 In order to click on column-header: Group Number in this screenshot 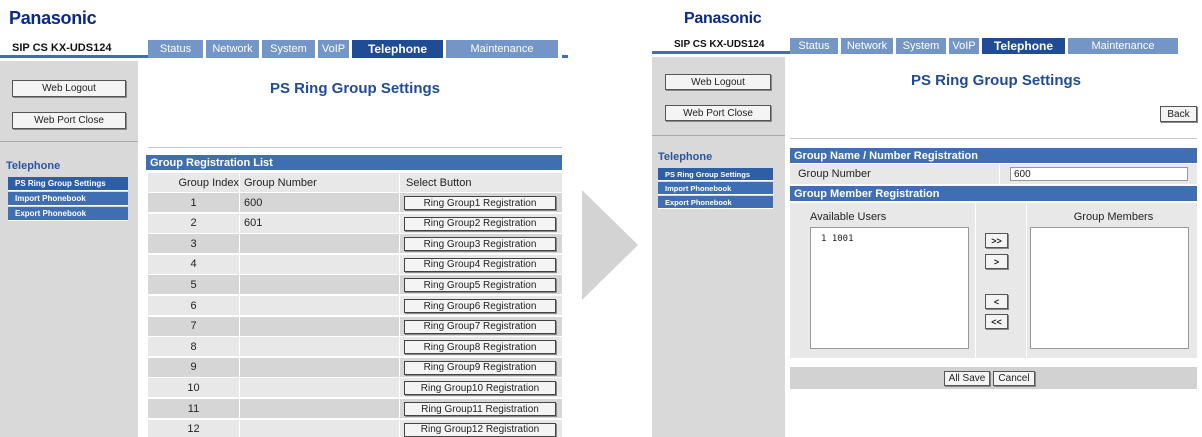, I will do `click(320, 182)`.